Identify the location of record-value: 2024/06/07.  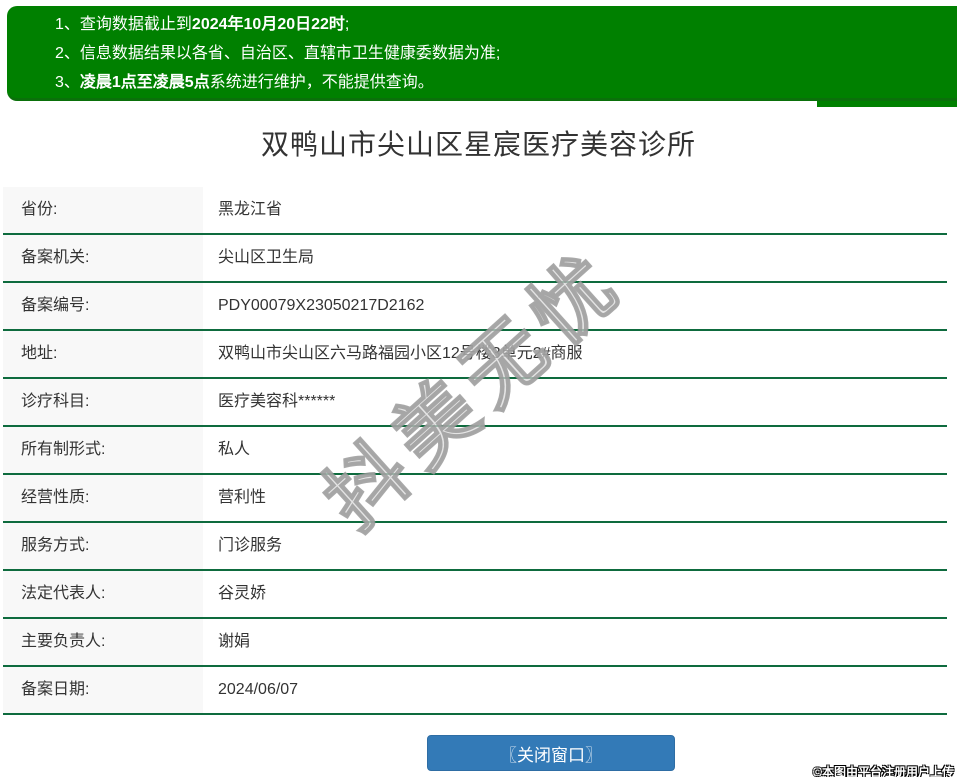
(575, 690).